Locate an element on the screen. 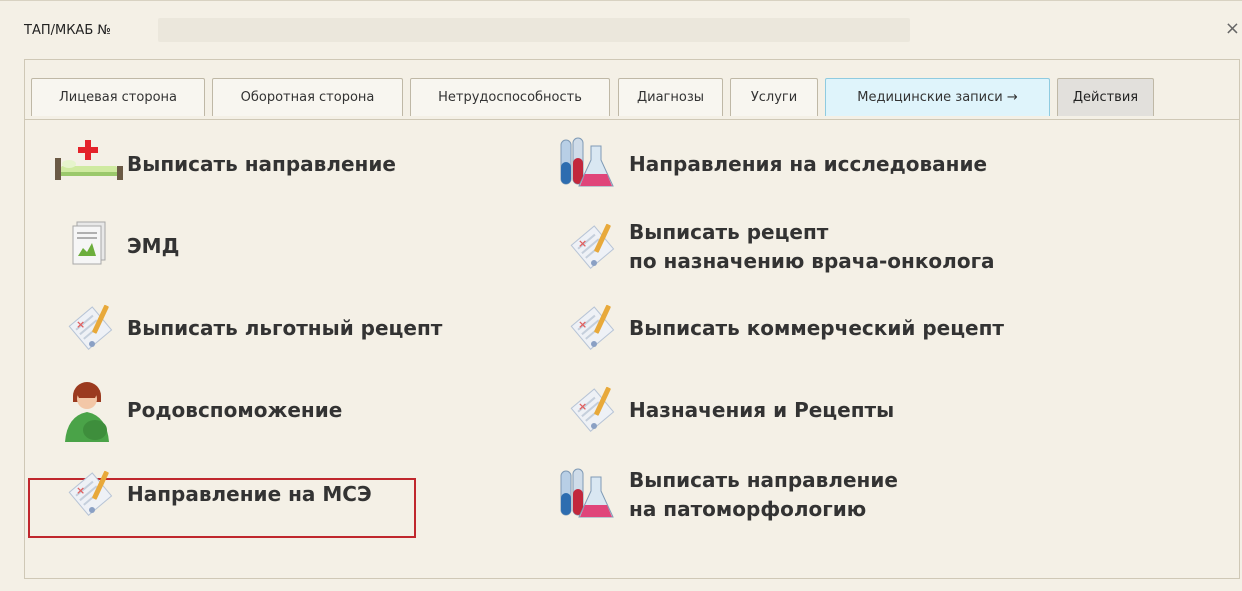 The image size is (1242, 591). action-label: ЭМД is located at coordinates (153, 245).